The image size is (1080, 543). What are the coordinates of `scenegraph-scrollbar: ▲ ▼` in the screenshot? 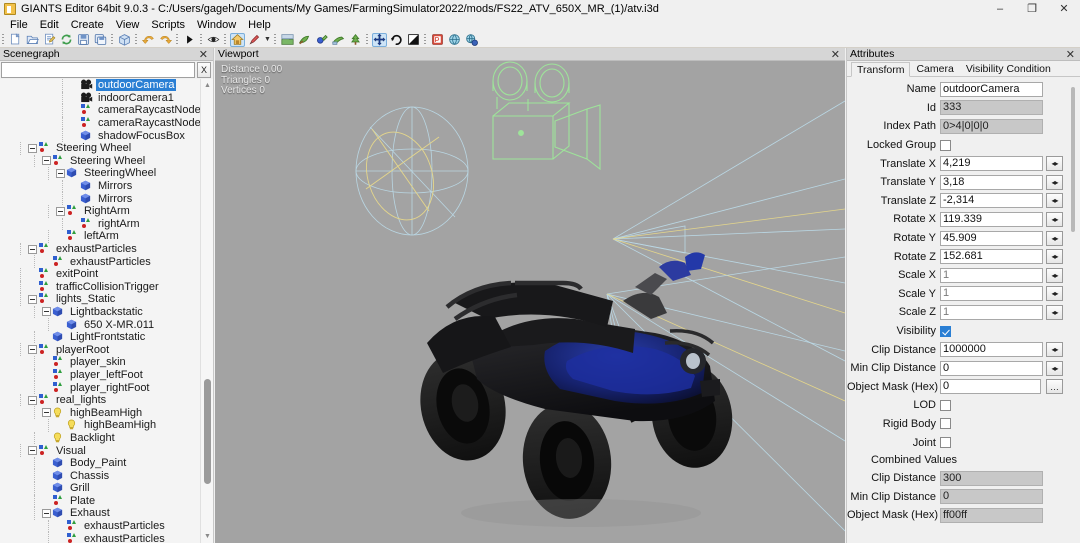 It's located at (206, 311).